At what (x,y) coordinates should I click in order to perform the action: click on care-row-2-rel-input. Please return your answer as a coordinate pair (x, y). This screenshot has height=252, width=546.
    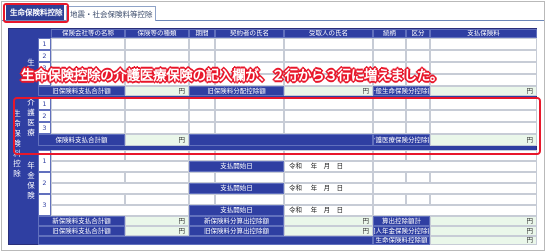
    Looking at the image, I should click on (389, 116).